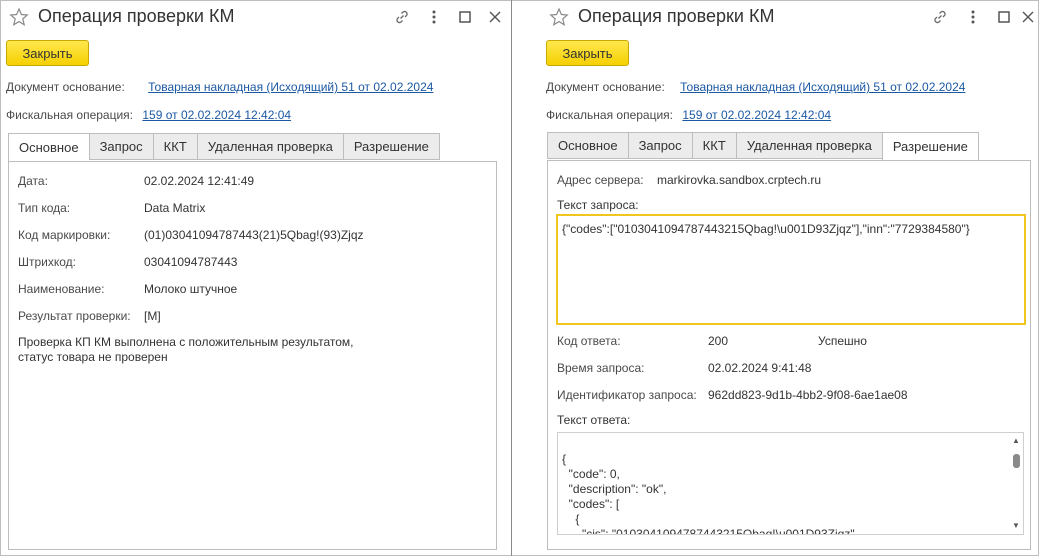  Describe the element at coordinates (627, 395) in the screenshot. I see `request-id-label: Идентификатор запроса:` at that location.